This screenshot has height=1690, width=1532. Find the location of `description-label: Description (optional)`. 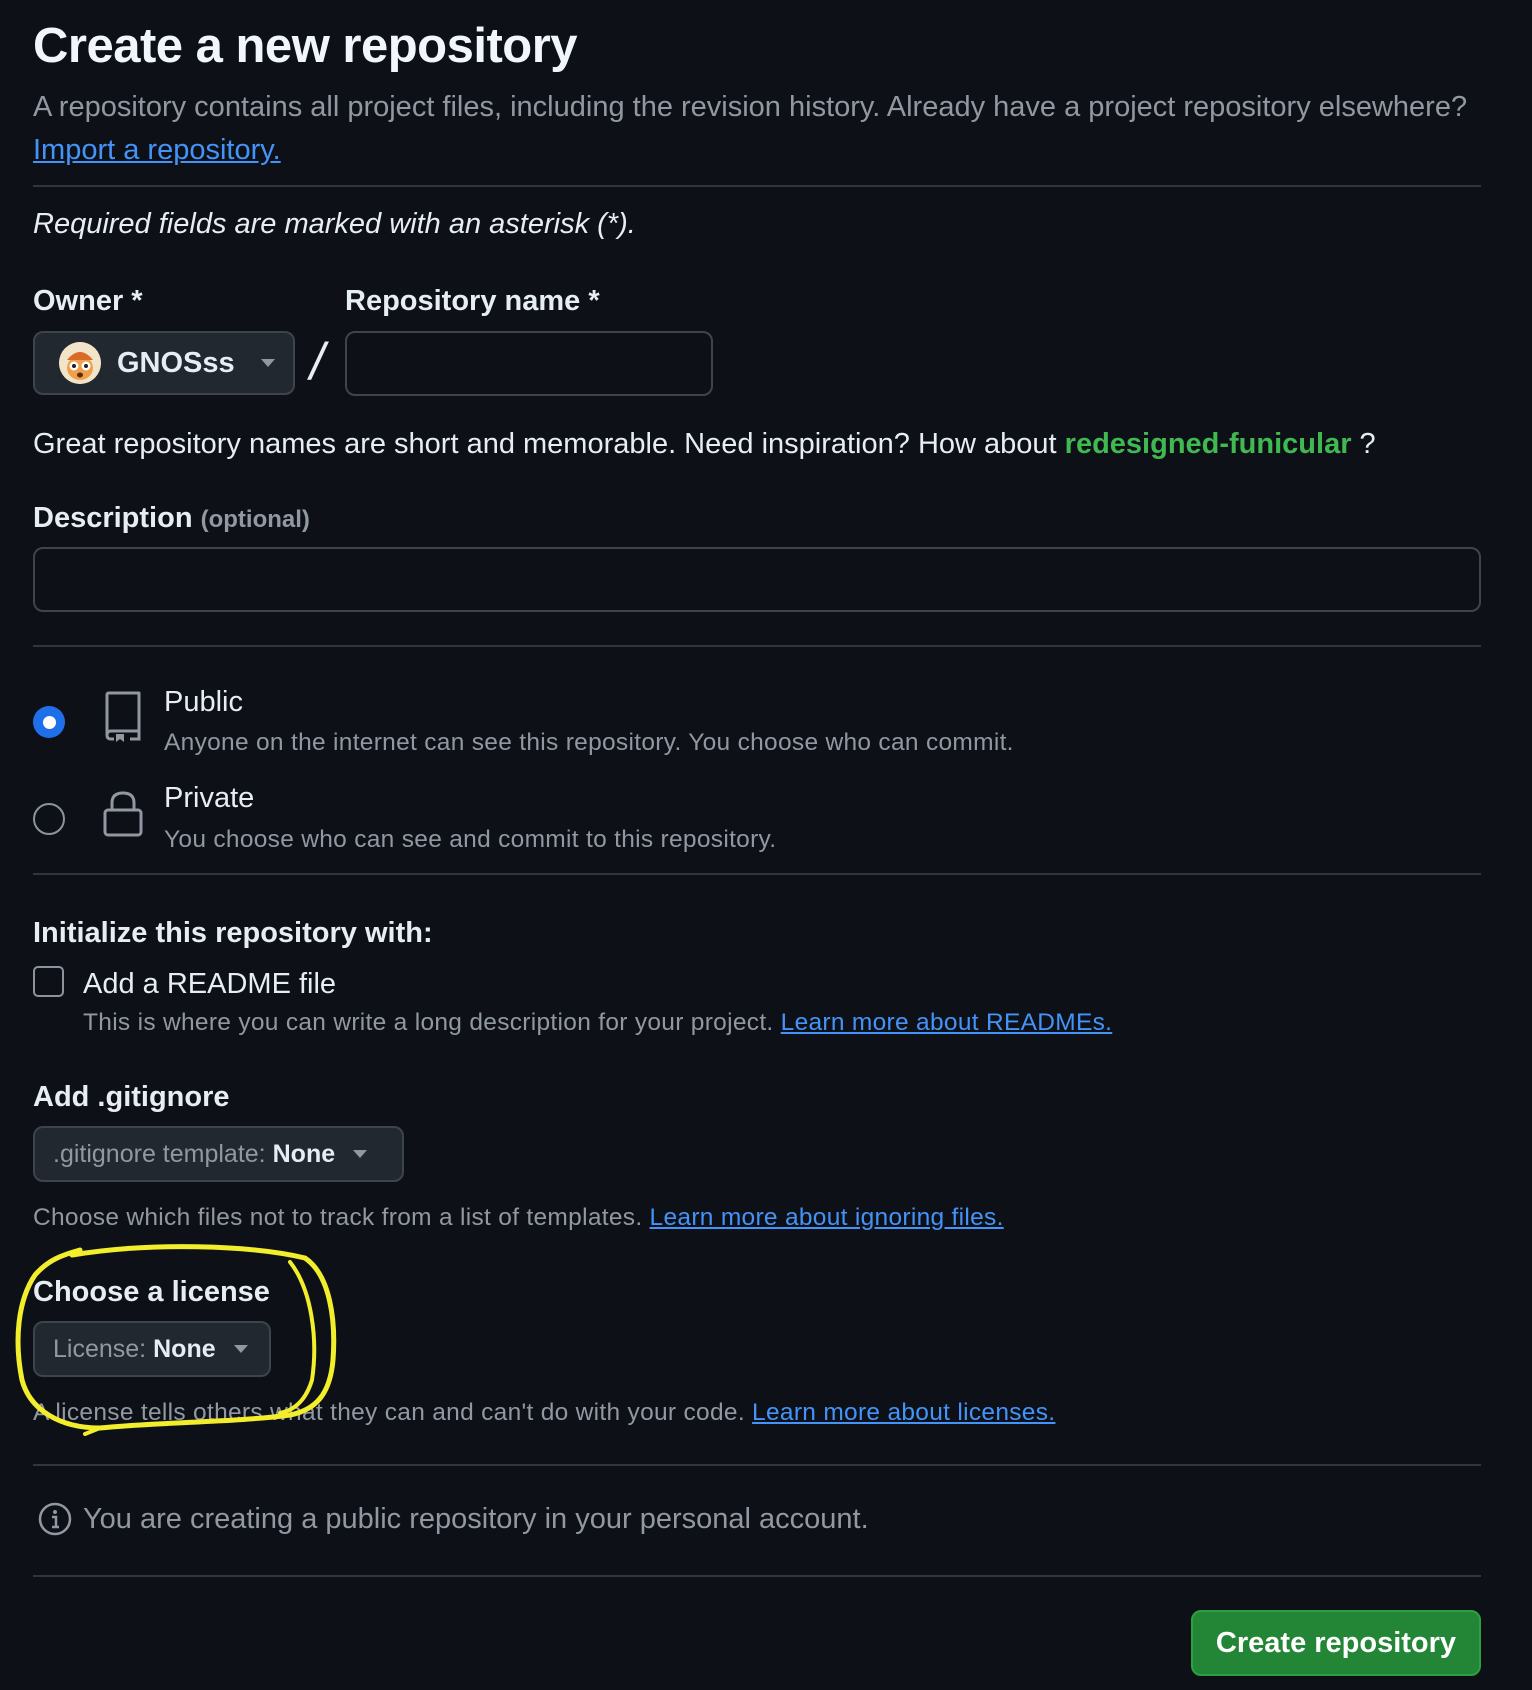

description-label: Description (optional) is located at coordinates (171, 518).